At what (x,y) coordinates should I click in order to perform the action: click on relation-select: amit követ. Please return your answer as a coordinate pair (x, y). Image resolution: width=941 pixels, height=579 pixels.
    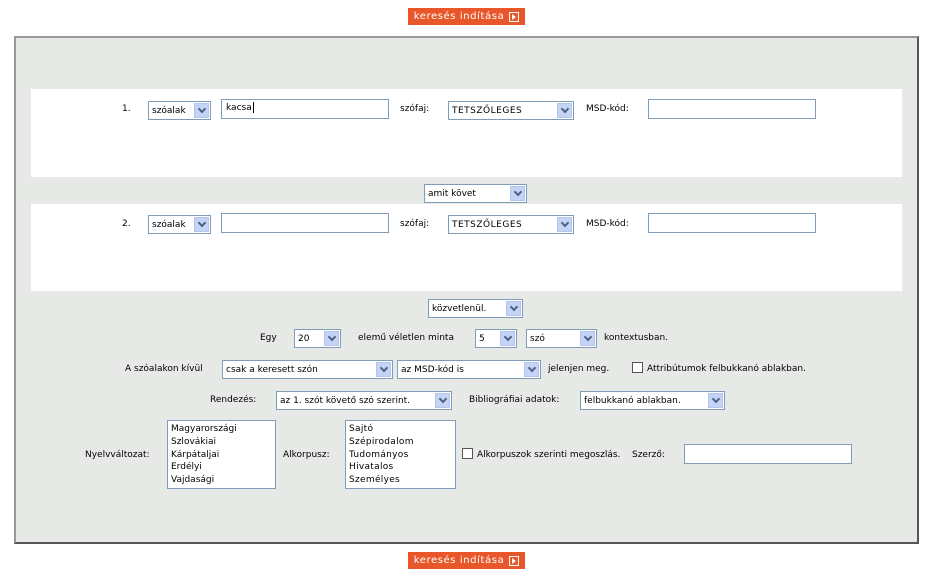
    Looking at the image, I should click on (475, 193).